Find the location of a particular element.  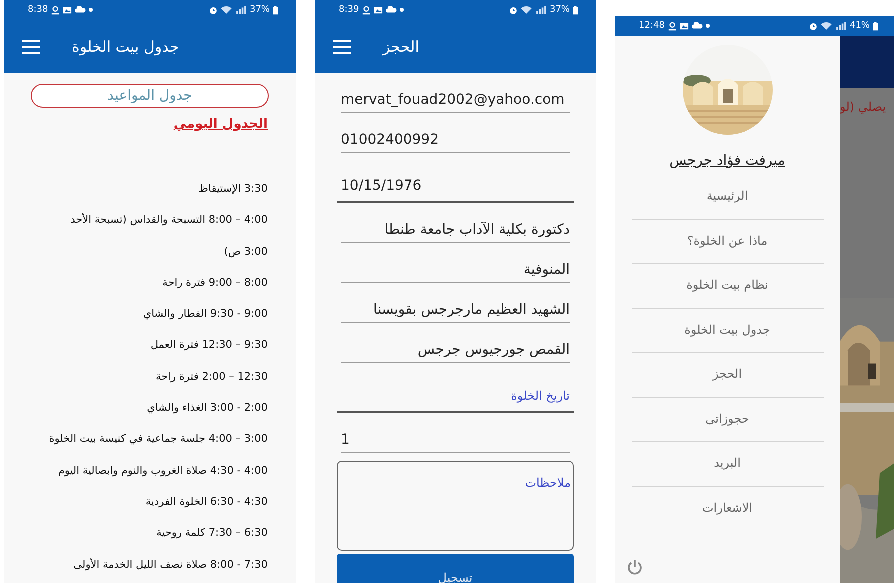

menu-item: الحجز is located at coordinates (728, 375).